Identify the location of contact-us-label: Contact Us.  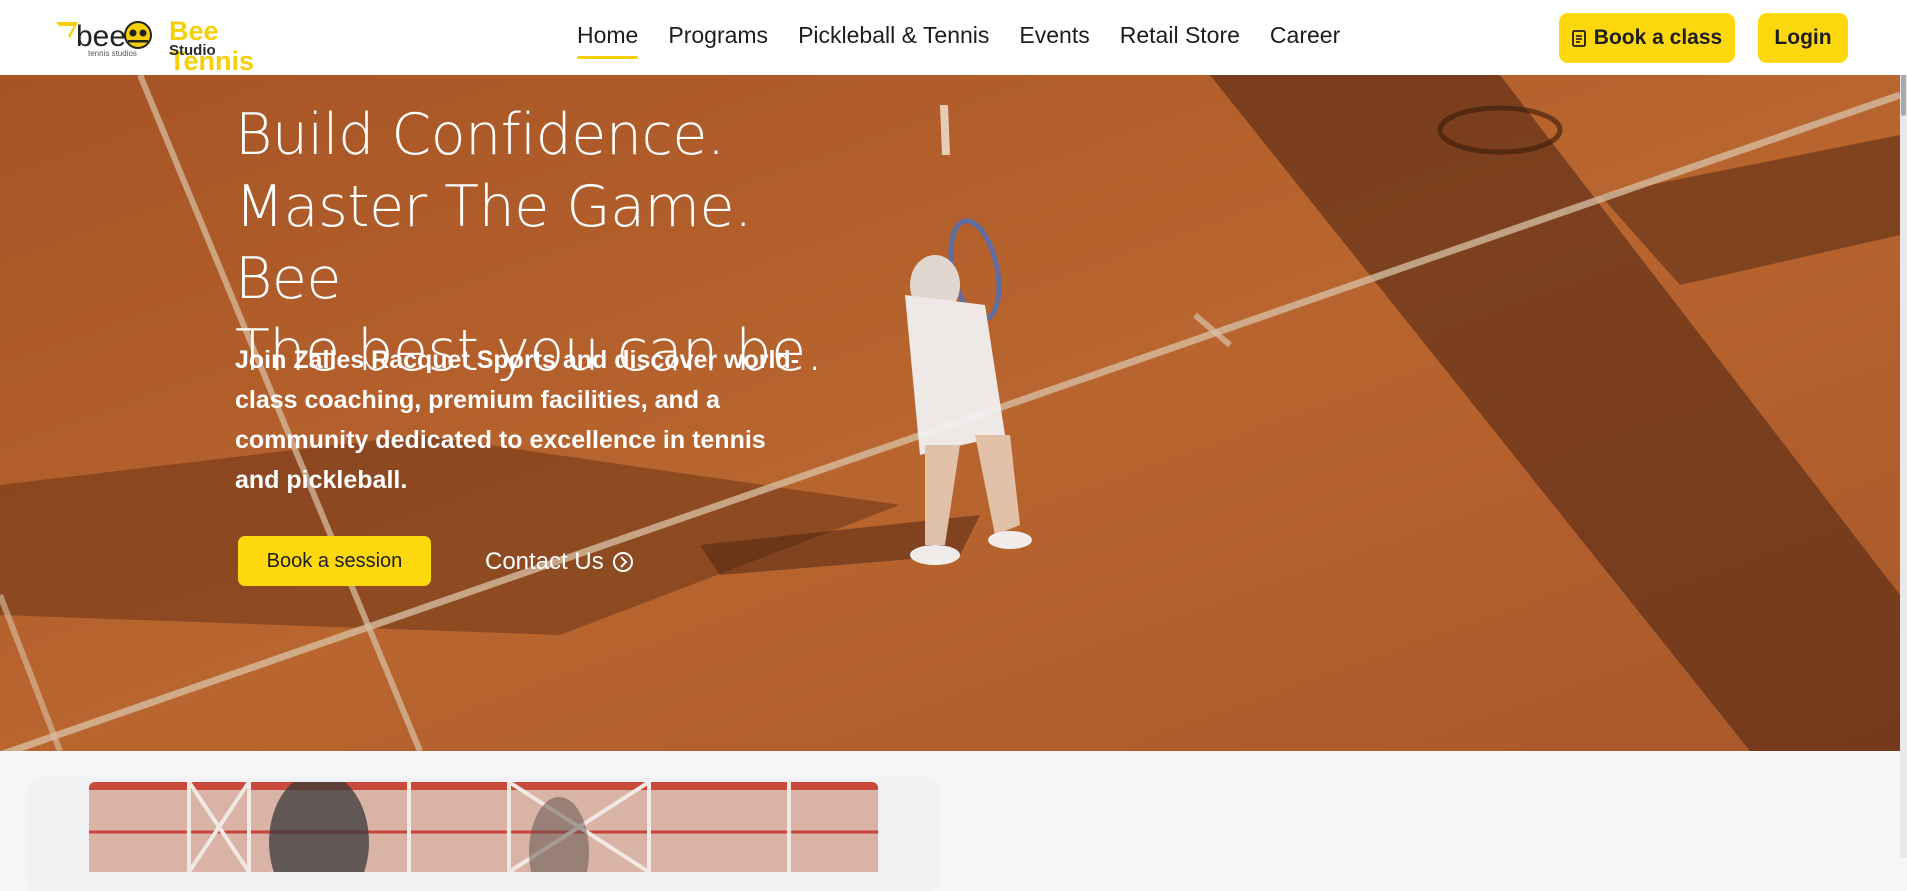
(544, 561).